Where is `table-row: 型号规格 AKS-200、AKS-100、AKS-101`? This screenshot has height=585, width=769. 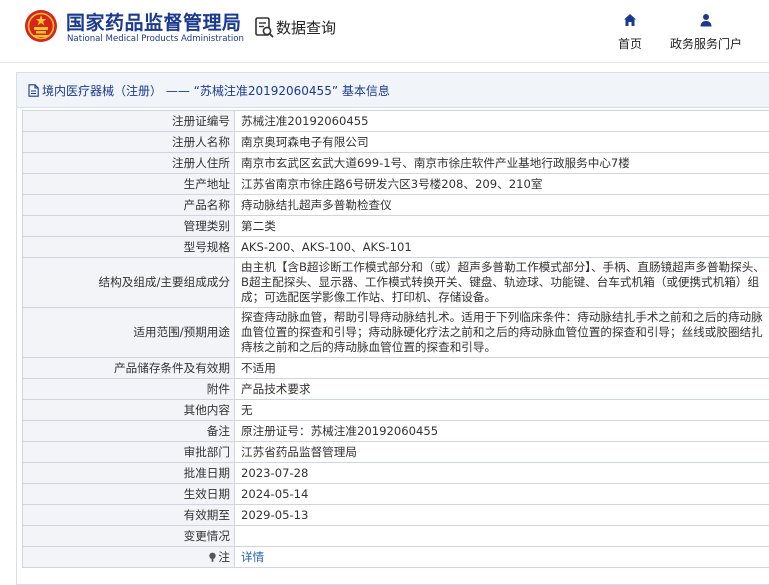
table-row: 型号规格 AKS-200、AKS-100、AKS-101 is located at coordinates (395, 247).